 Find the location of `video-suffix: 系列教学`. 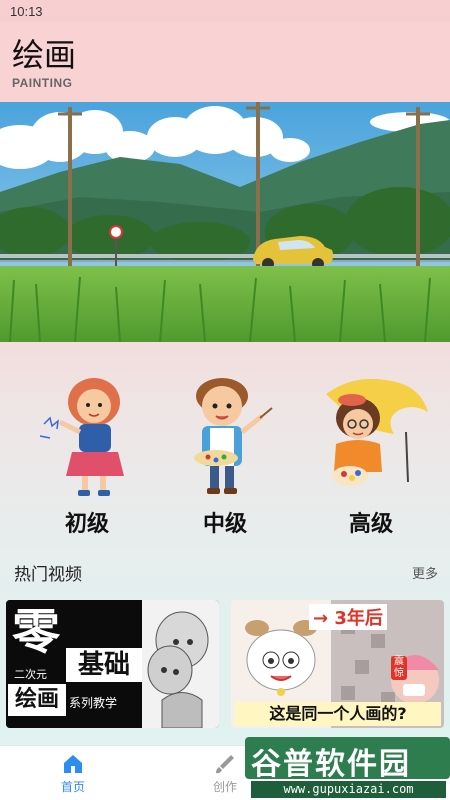

video-suffix: 系列教学 is located at coordinates (93, 703).